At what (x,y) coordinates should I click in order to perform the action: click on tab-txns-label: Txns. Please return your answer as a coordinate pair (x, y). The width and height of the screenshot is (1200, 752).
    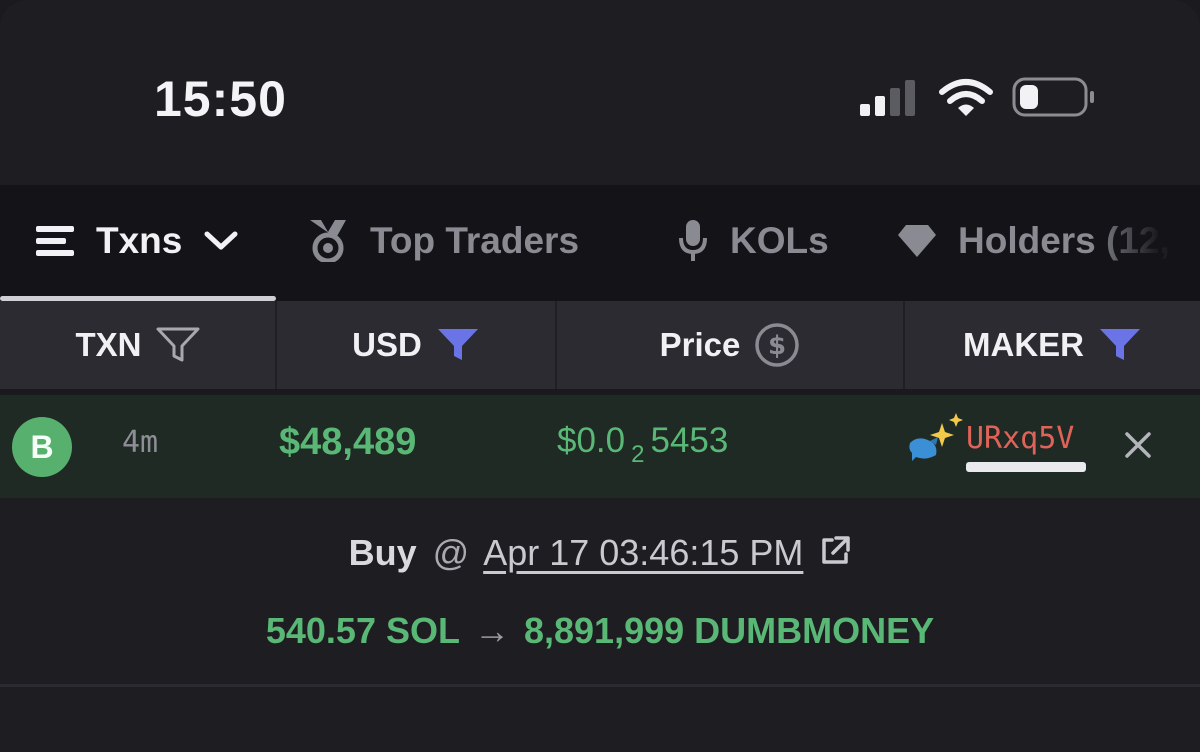
    Looking at the image, I should click on (139, 240).